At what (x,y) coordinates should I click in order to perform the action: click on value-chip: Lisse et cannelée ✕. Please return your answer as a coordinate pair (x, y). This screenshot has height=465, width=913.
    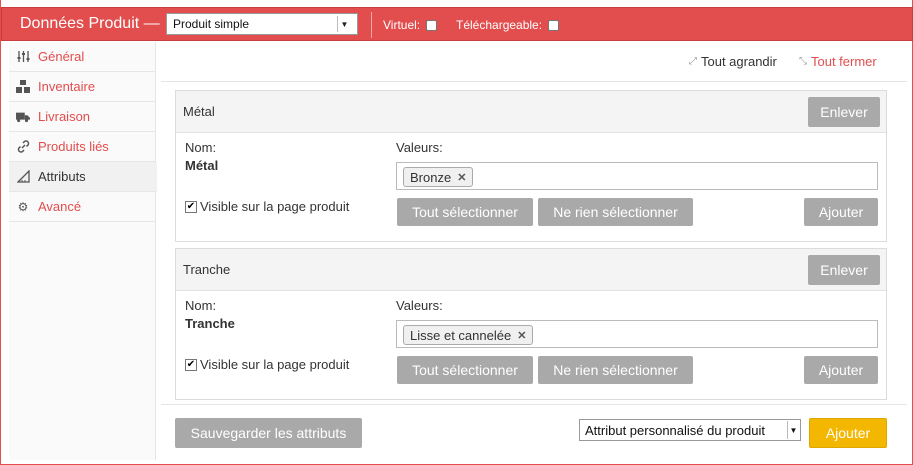
    Looking at the image, I should click on (468, 335).